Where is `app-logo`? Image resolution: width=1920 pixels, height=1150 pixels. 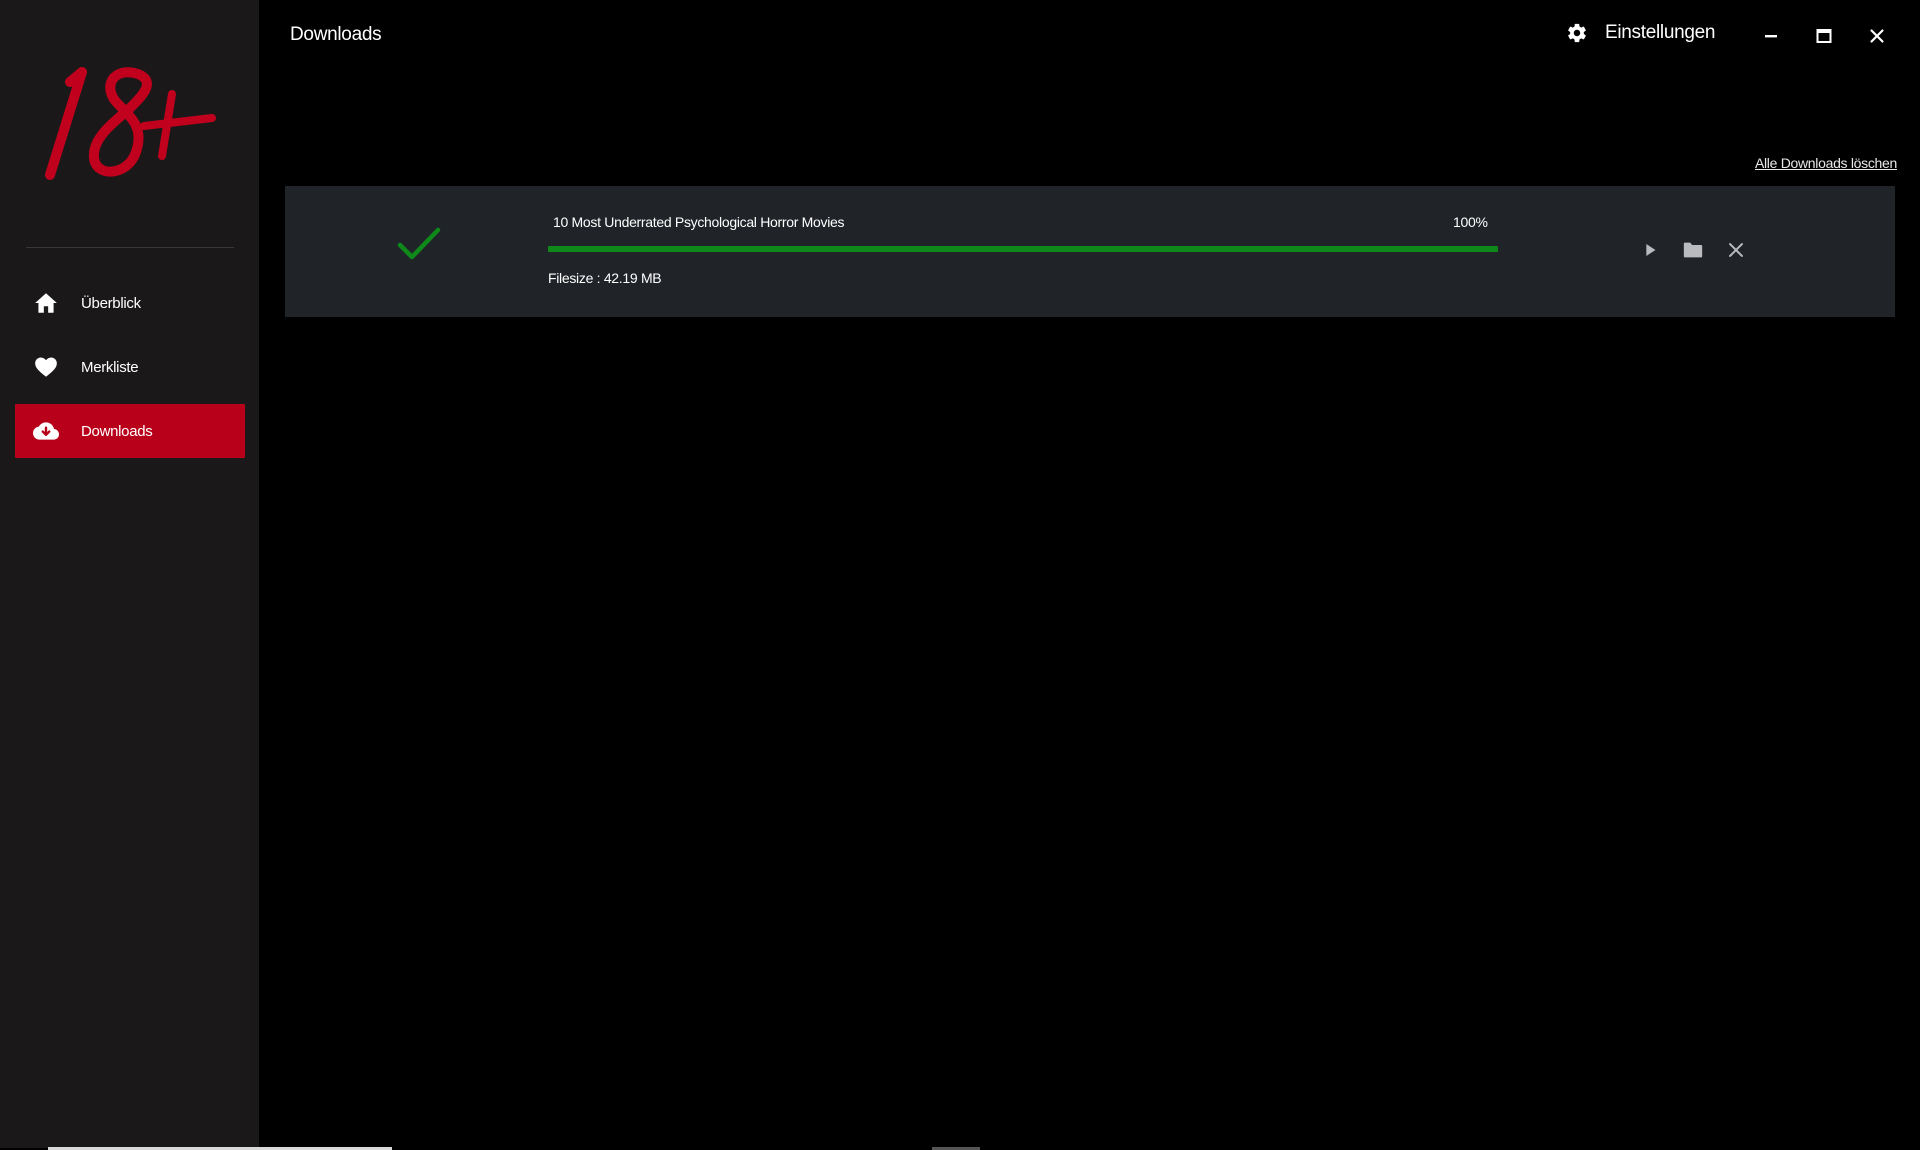 app-logo is located at coordinates (130, 123).